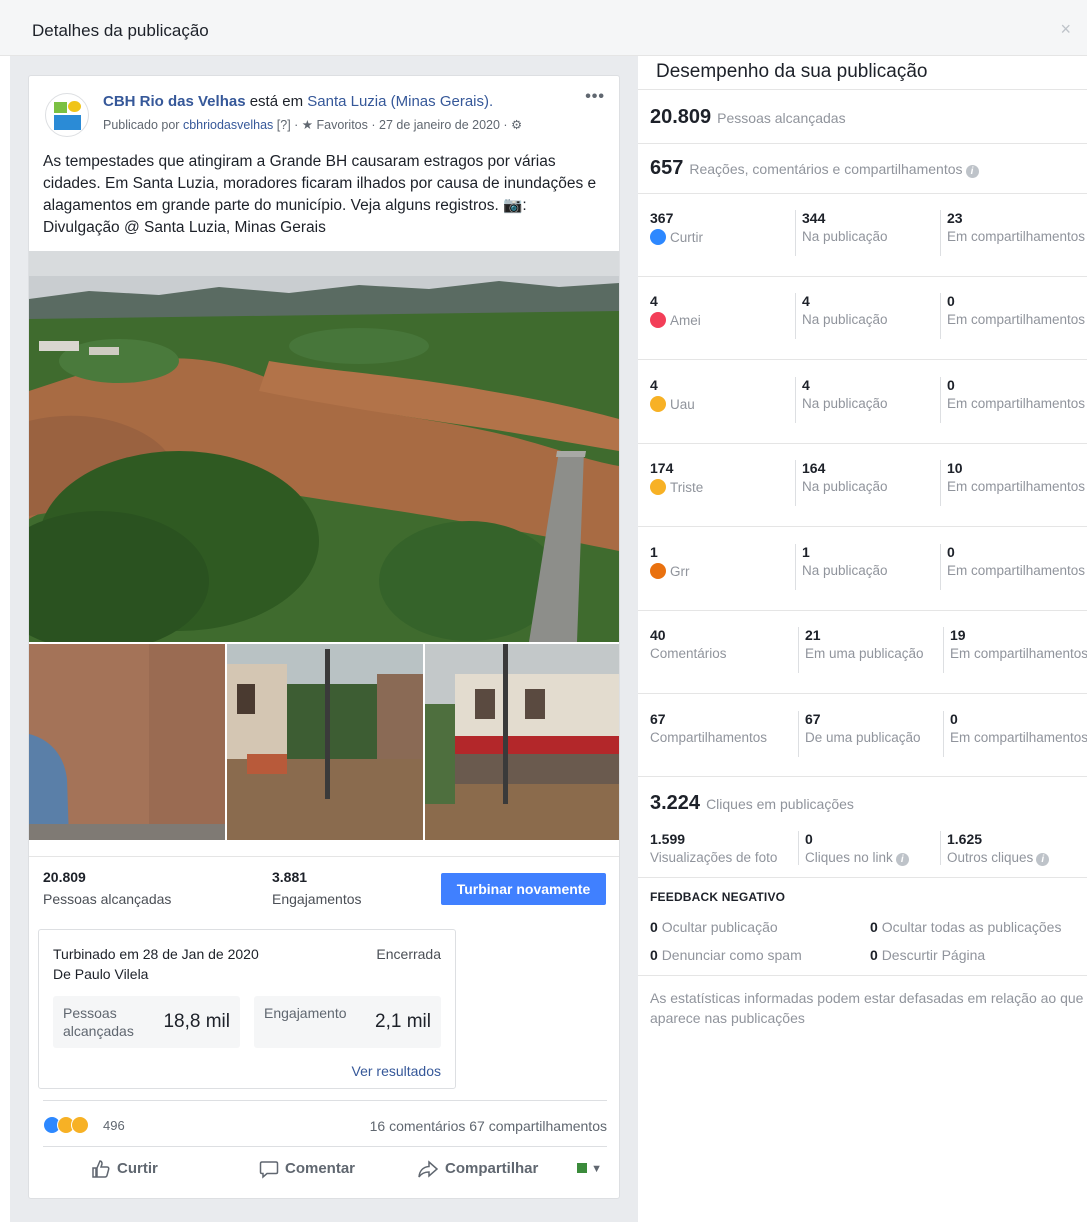 The height and width of the screenshot is (1222, 1087). What do you see at coordinates (67, 115) in the screenshot?
I see `page-avatar` at bounding box center [67, 115].